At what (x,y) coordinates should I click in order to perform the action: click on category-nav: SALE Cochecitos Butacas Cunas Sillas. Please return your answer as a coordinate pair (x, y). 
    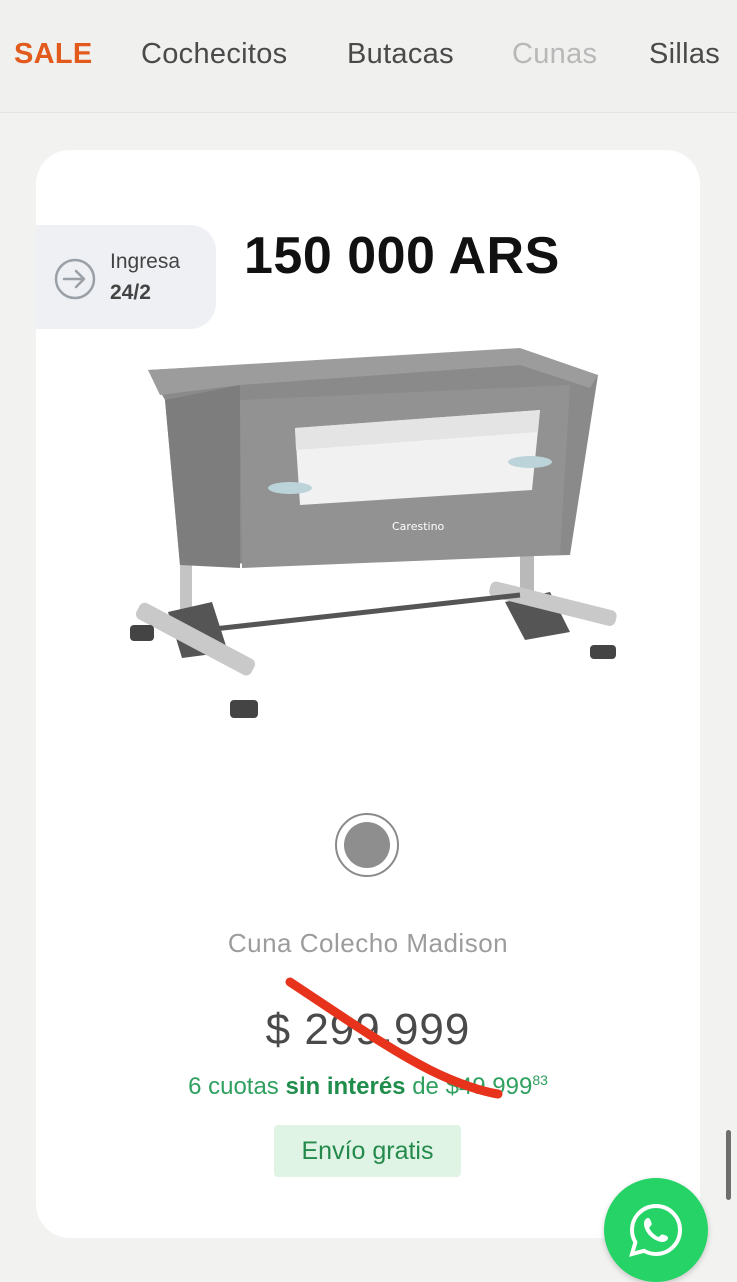
    Looking at the image, I should click on (368, 56).